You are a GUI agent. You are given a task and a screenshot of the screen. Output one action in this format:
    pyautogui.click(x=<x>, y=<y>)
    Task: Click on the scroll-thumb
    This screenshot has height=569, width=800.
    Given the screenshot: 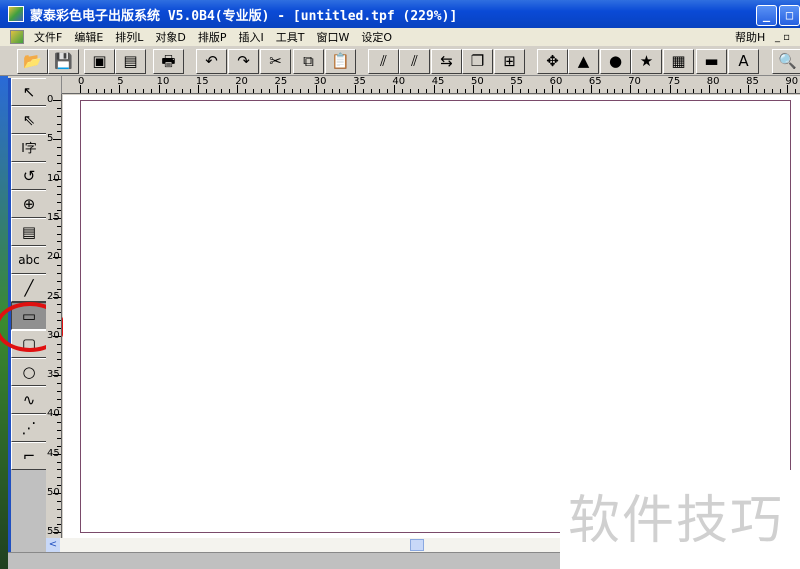 What is the action you would take?
    pyautogui.click(x=417, y=545)
    